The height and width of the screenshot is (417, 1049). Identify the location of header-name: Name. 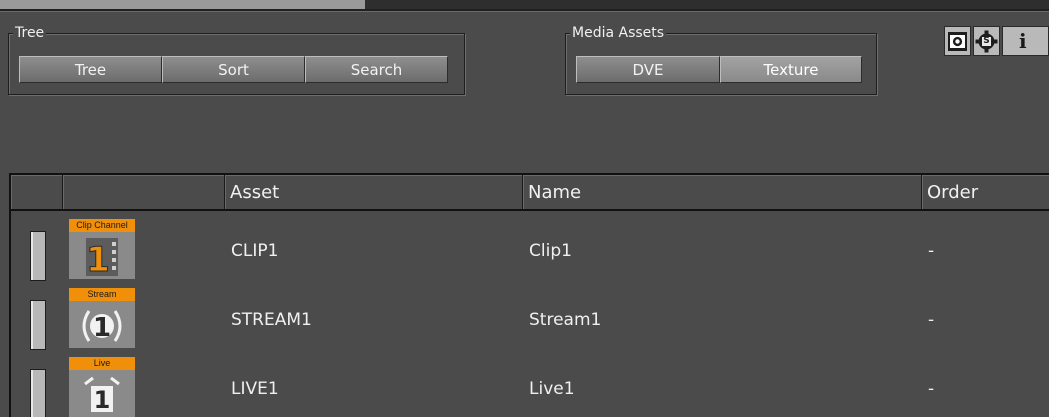
(722, 193).